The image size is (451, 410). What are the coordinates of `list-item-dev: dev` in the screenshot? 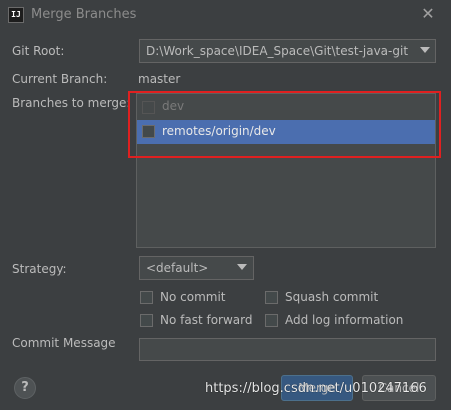 It's located at (286, 107).